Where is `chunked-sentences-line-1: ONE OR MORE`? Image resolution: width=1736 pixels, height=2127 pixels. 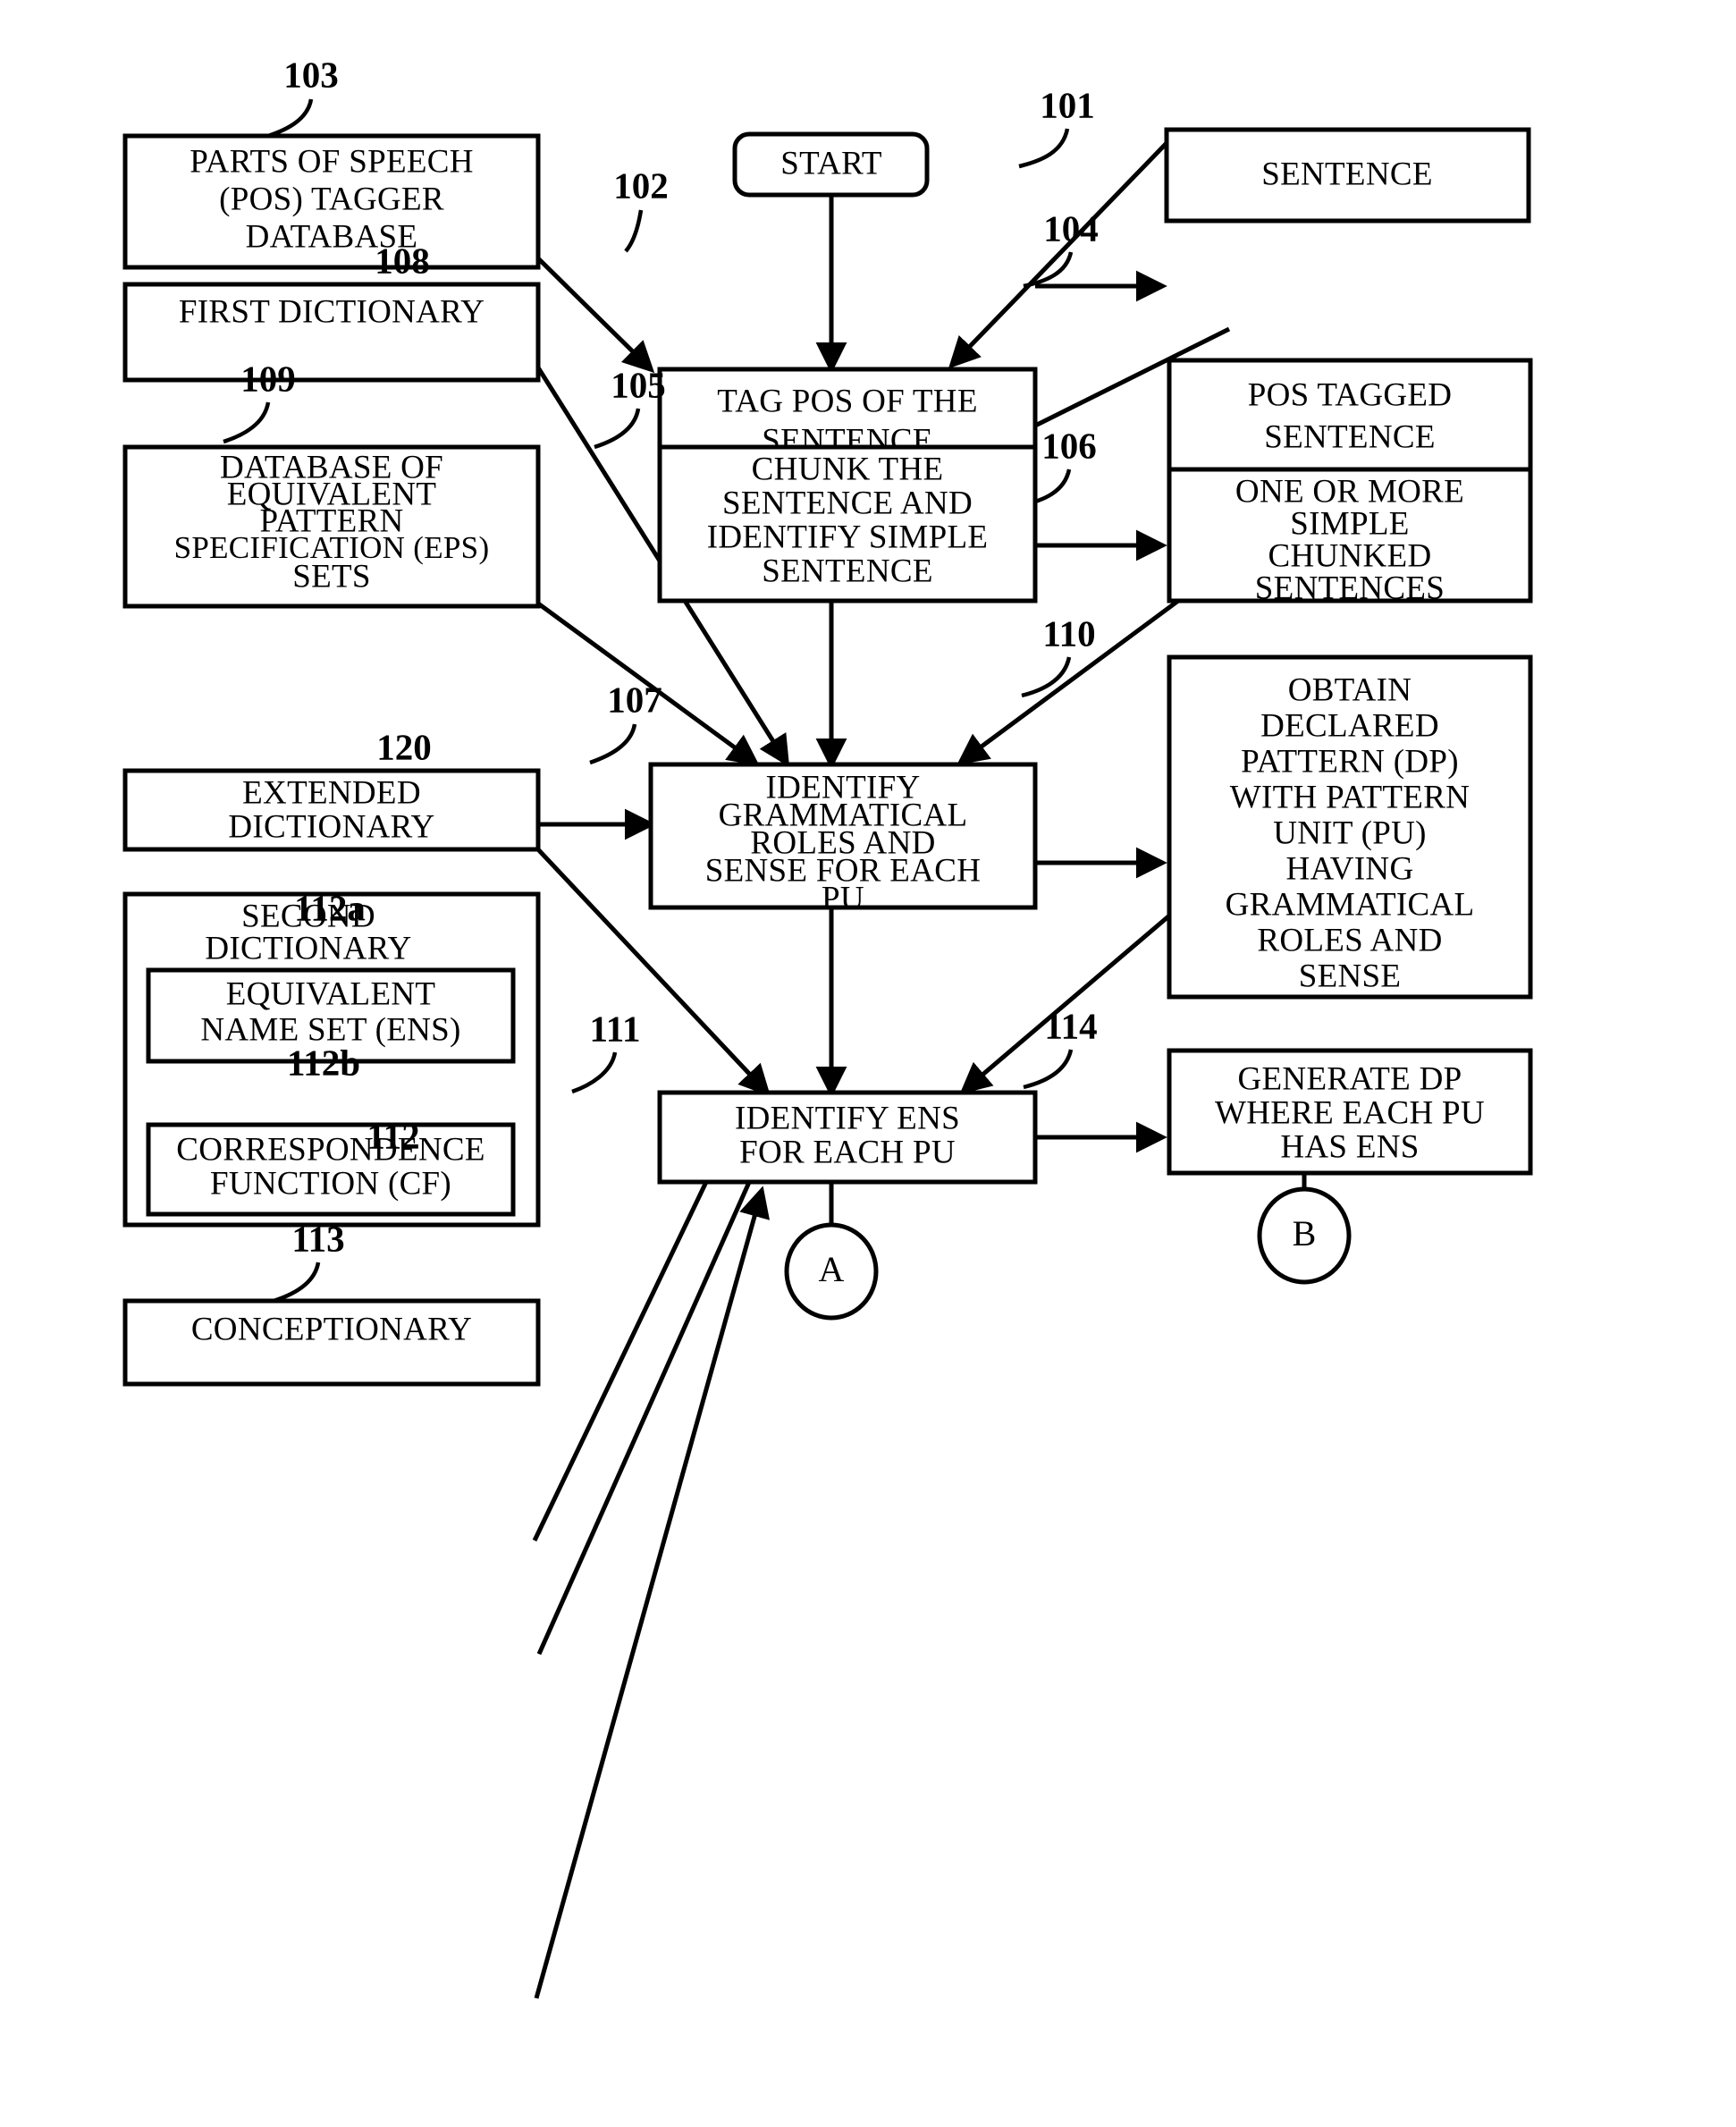 chunked-sentences-line-1: ONE OR MORE is located at coordinates (1349, 491).